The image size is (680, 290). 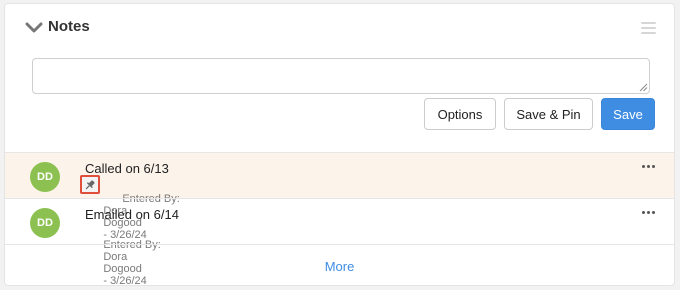 What do you see at coordinates (127, 168) in the screenshot?
I see `note-text: Called on 6/13` at bounding box center [127, 168].